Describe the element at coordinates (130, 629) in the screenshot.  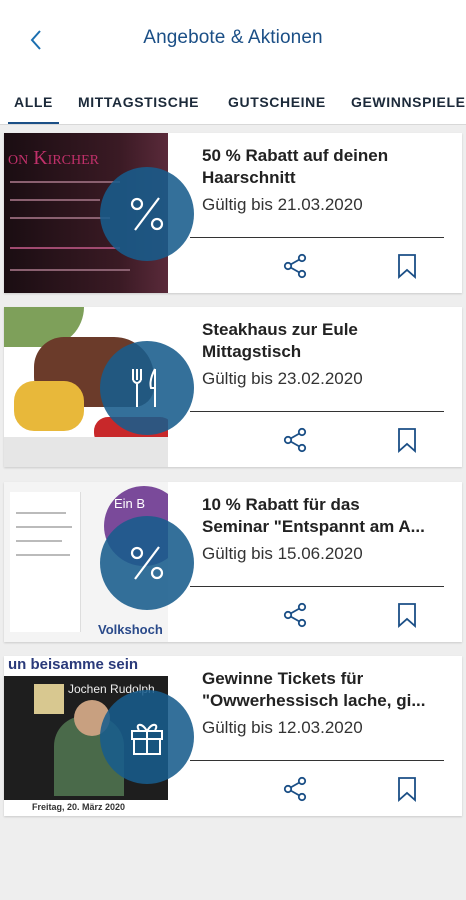
I see `image-caption: Volkshoch` at that location.